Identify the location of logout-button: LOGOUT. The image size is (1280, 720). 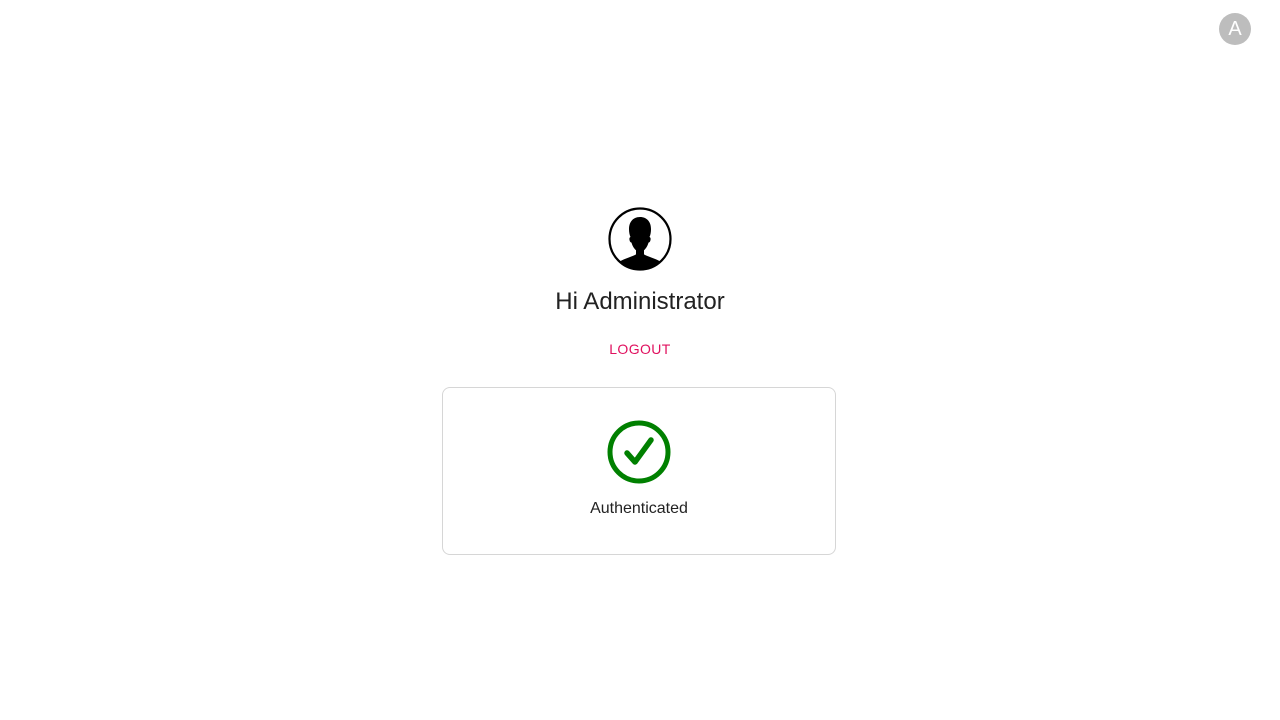
(640, 349).